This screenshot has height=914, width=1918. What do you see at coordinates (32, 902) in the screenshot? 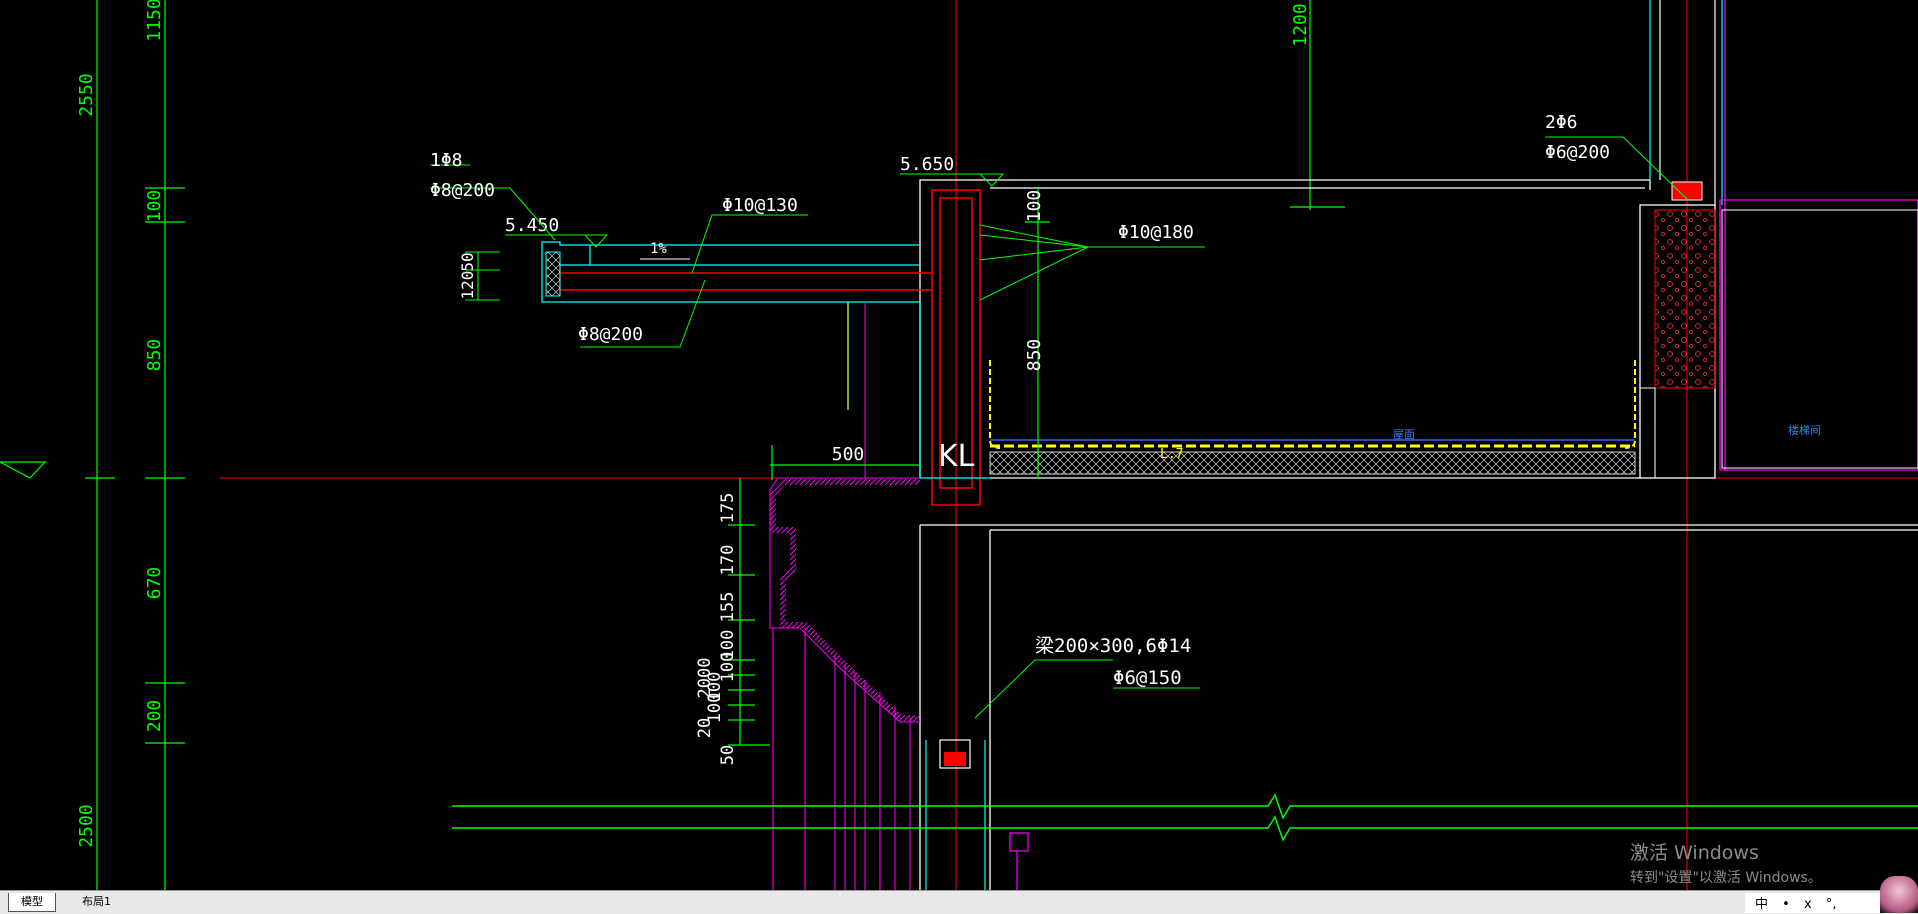
I see `tab-model: 模型` at bounding box center [32, 902].